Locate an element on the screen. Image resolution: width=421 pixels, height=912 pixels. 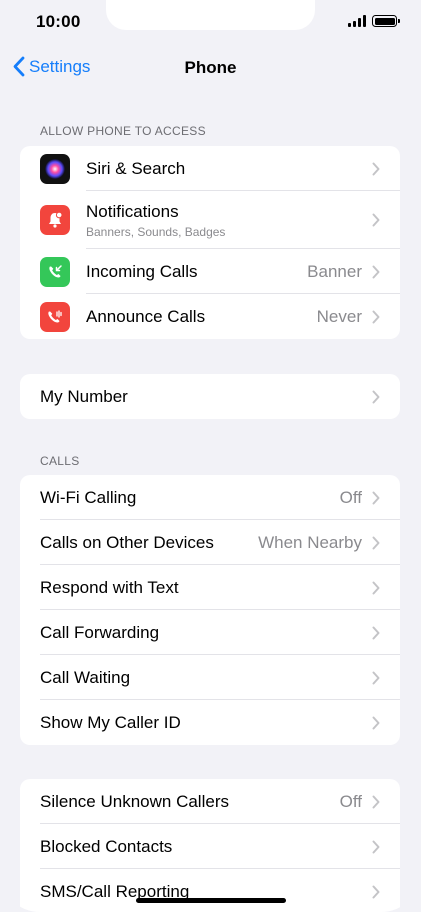
section-header-calls: CALLS is located at coordinates (60, 461).